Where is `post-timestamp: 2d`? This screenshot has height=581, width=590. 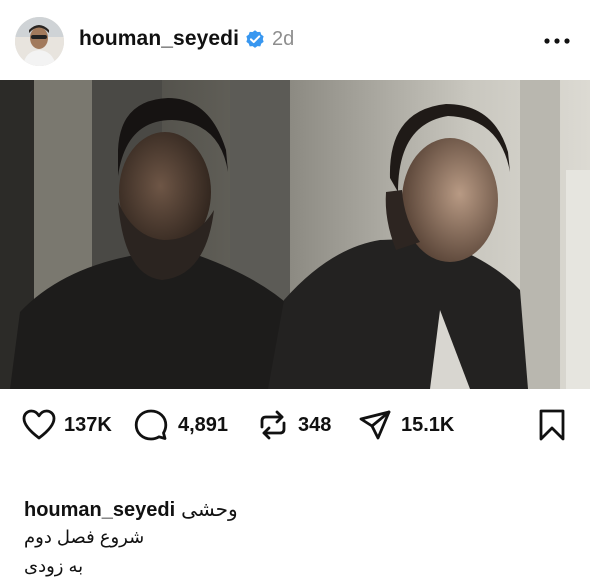
post-timestamp: 2d is located at coordinates (283, 39).